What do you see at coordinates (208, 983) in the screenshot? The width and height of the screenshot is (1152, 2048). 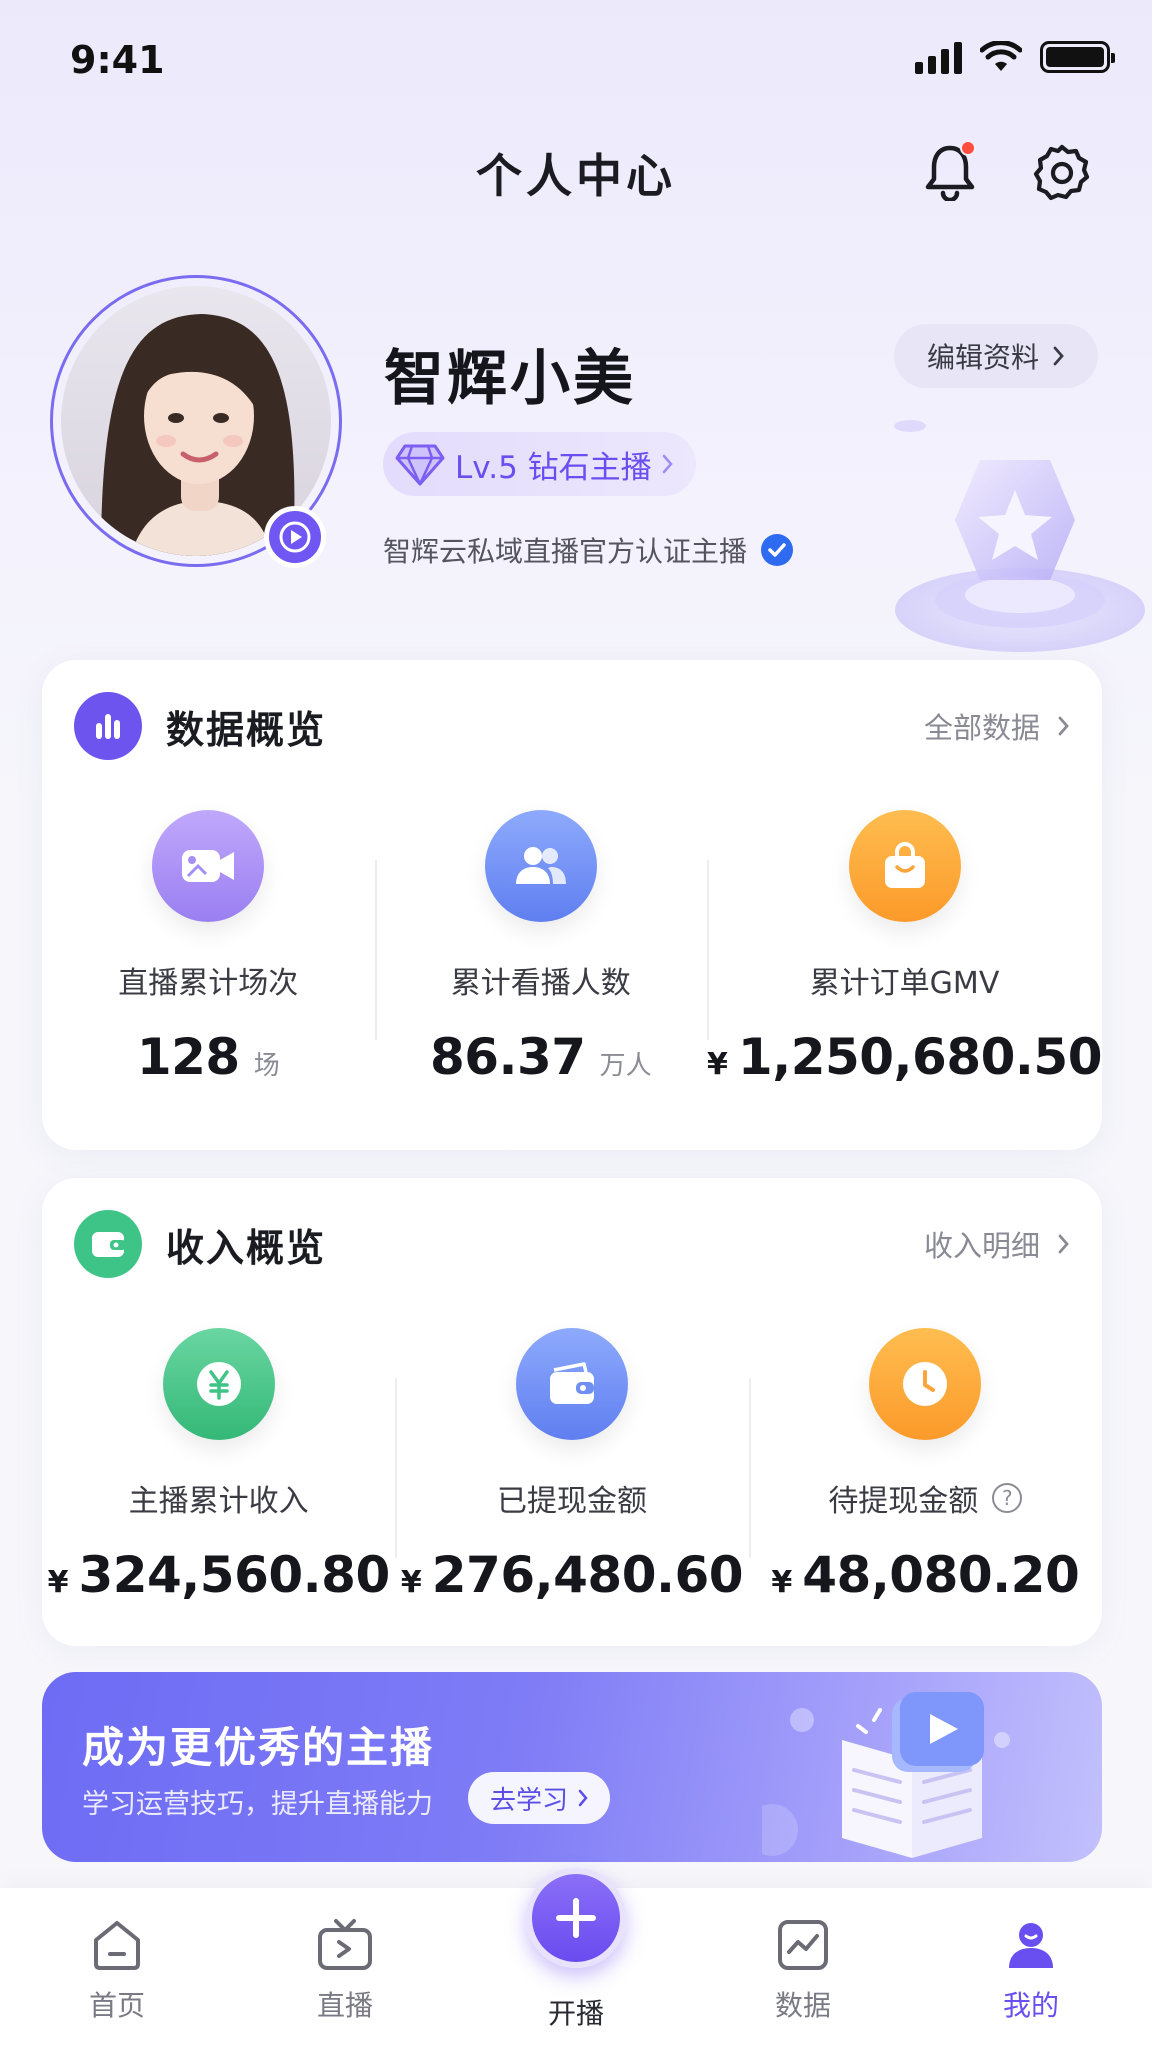 I see `stat-label: 直播累计场次` at bounding box center [208, 983].